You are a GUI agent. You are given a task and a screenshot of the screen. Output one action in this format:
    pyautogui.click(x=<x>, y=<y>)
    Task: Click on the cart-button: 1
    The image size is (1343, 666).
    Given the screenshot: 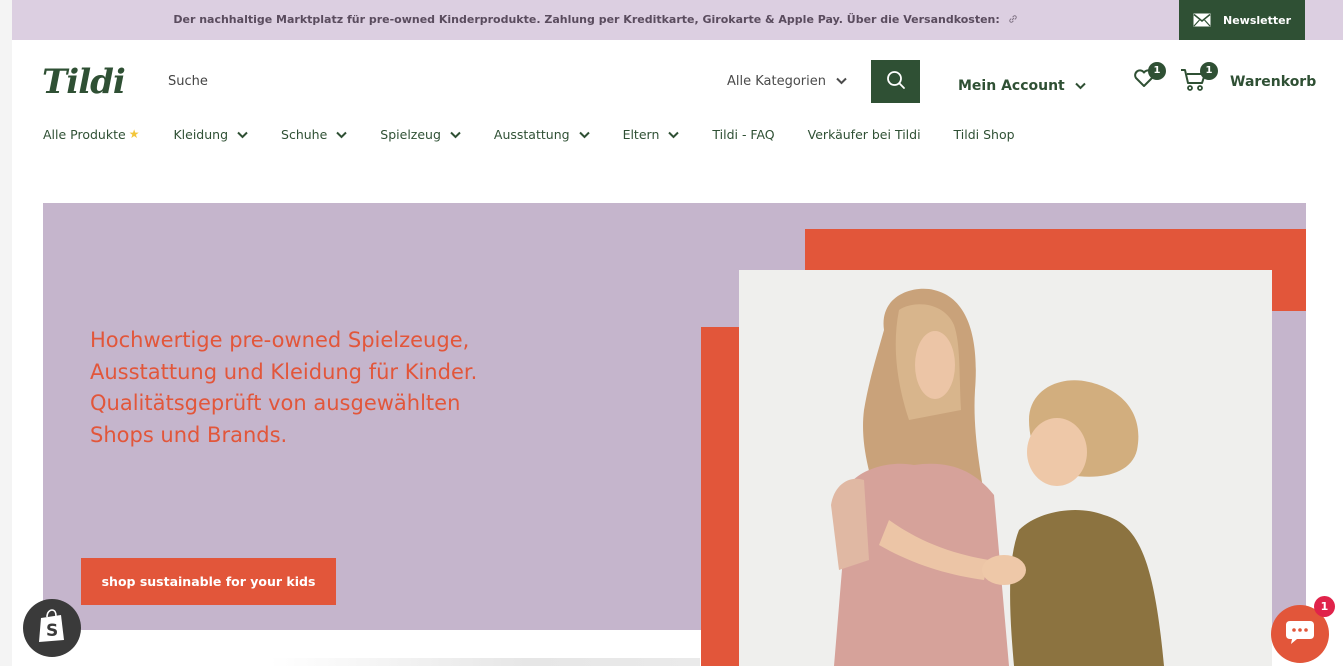 What is the action you would take?
    pyautogui.click(x=1199, y=79)
    